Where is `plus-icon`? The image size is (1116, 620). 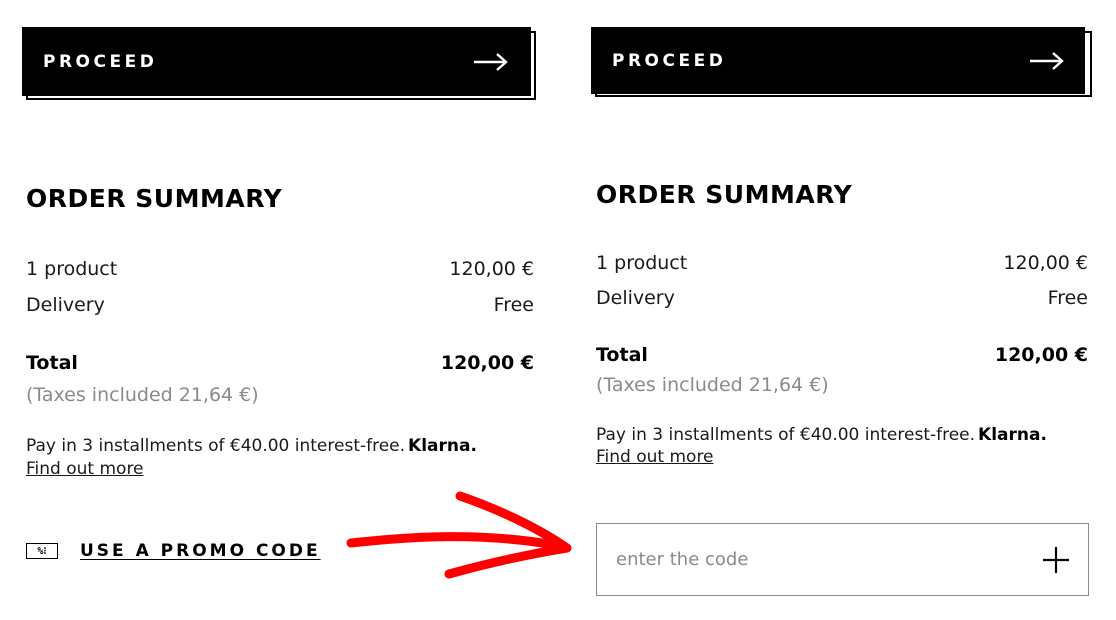 plus-icon is located at coordinates (1056, 560).